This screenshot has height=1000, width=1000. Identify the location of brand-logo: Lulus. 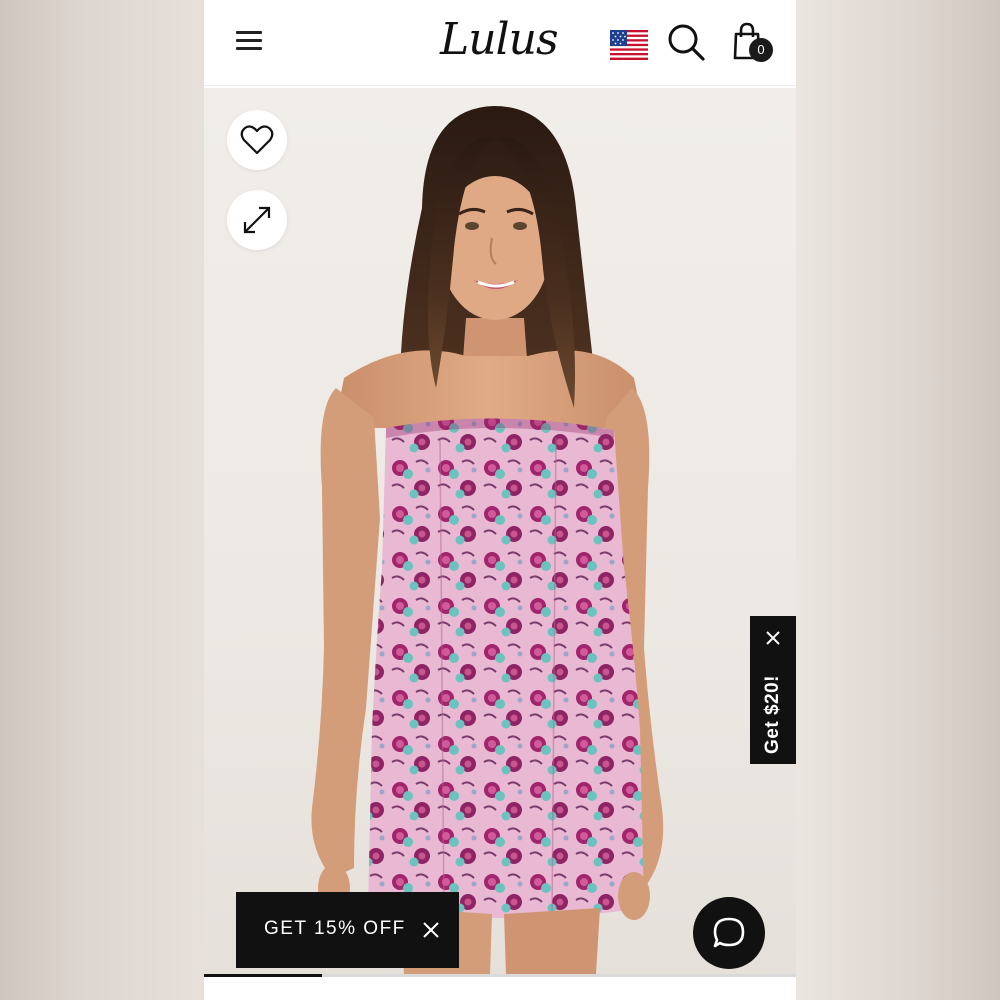
(502, 40).